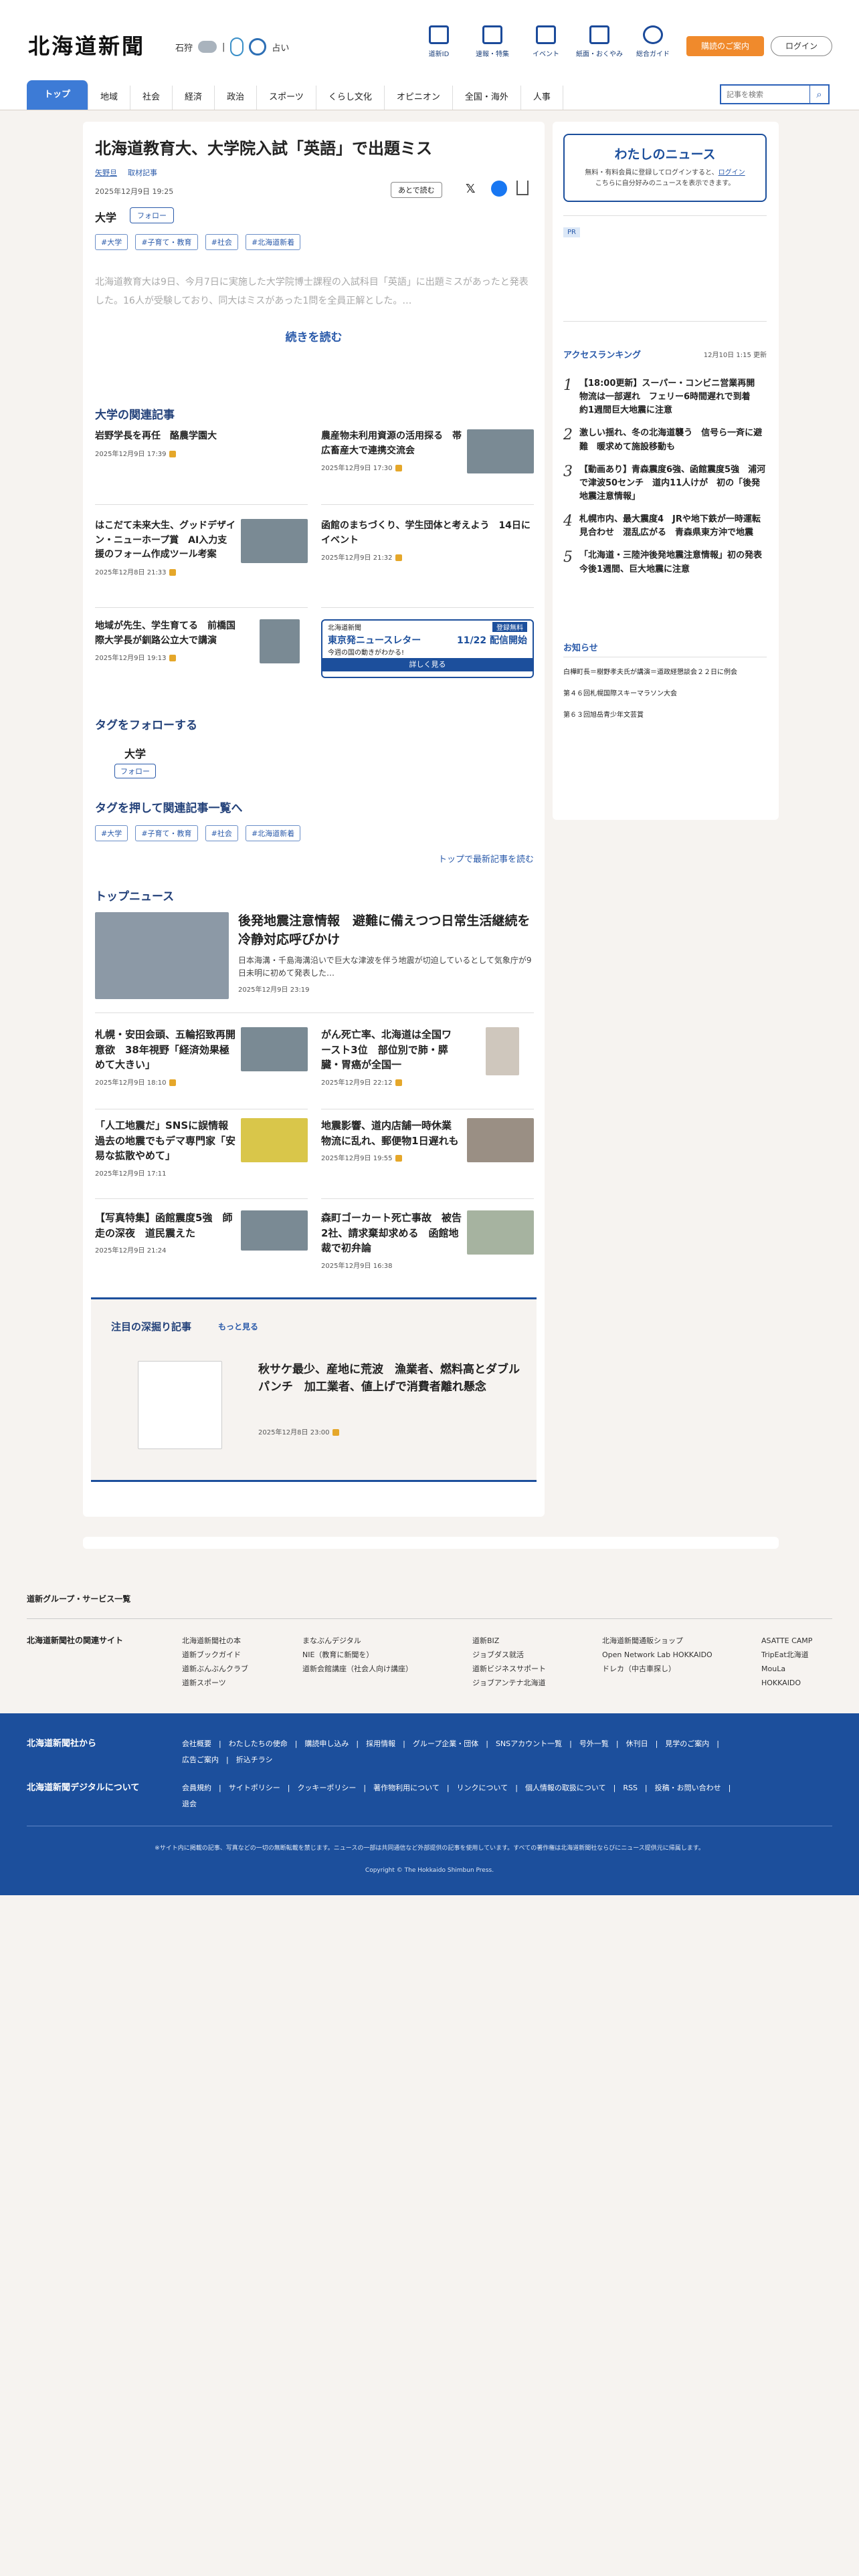 The width and height of the screenshot is (859, 2576). What do you see at coordinates (196, 1788) in the screenshot?
I see `footer-link: 会員規約` at bounding box center [196, 1788].